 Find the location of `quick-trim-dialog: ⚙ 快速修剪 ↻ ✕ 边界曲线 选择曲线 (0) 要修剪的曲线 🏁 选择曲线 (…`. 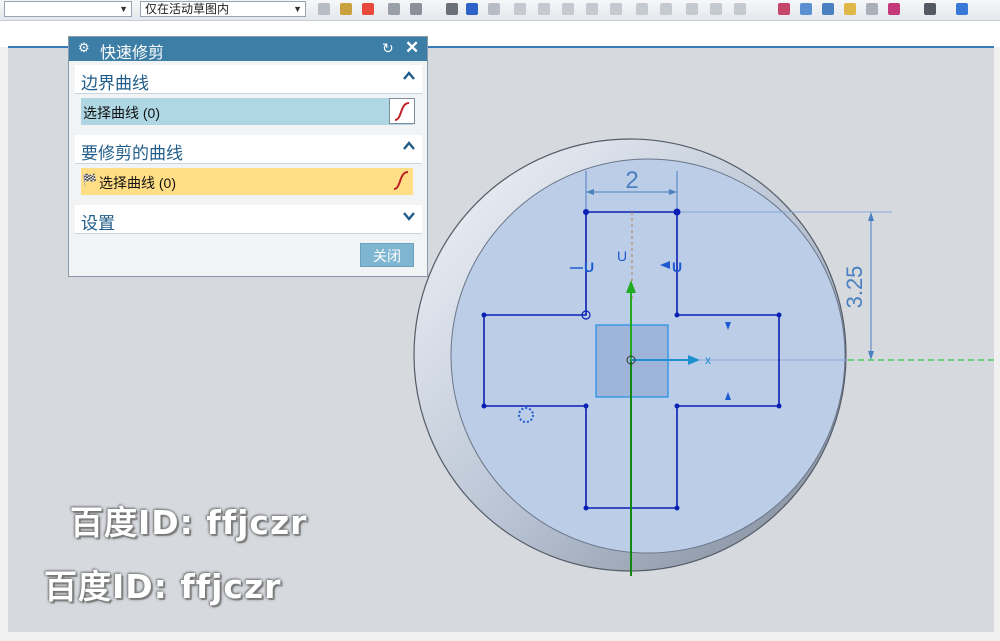

quick-trim-dialog: ⚙ 快速修剪 ↻ ✕ 边界曲线 选择曲线 (0) 要修剪的曲线 🏁 选择曲线 (… is located at coordinates (248, 156).